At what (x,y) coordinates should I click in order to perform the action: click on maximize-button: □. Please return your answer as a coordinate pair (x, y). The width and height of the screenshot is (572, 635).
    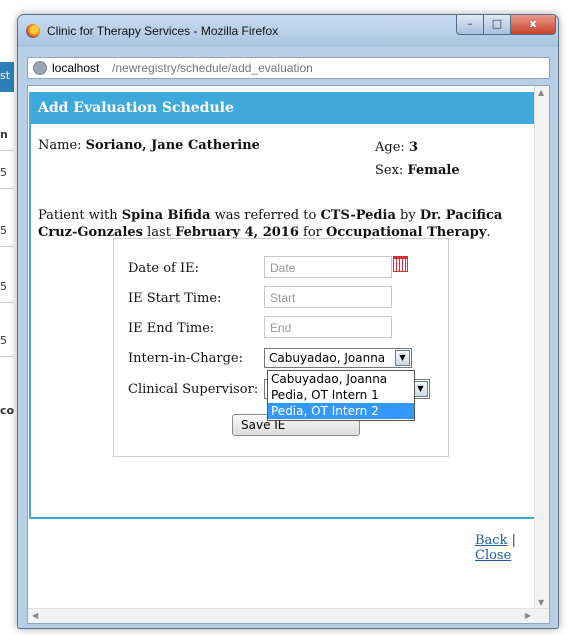
    Looking at the image, I should click on (497, 25).